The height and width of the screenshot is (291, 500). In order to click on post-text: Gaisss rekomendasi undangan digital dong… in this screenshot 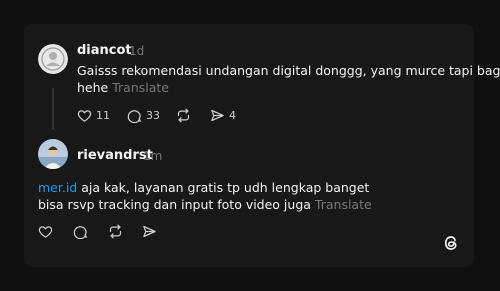, I will do `click(288, 79)`.